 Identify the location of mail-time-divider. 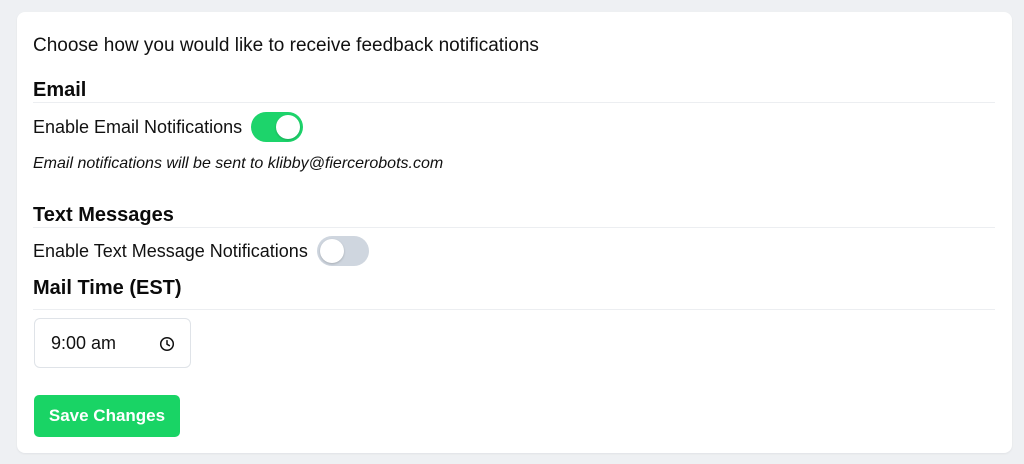
(514, 309).